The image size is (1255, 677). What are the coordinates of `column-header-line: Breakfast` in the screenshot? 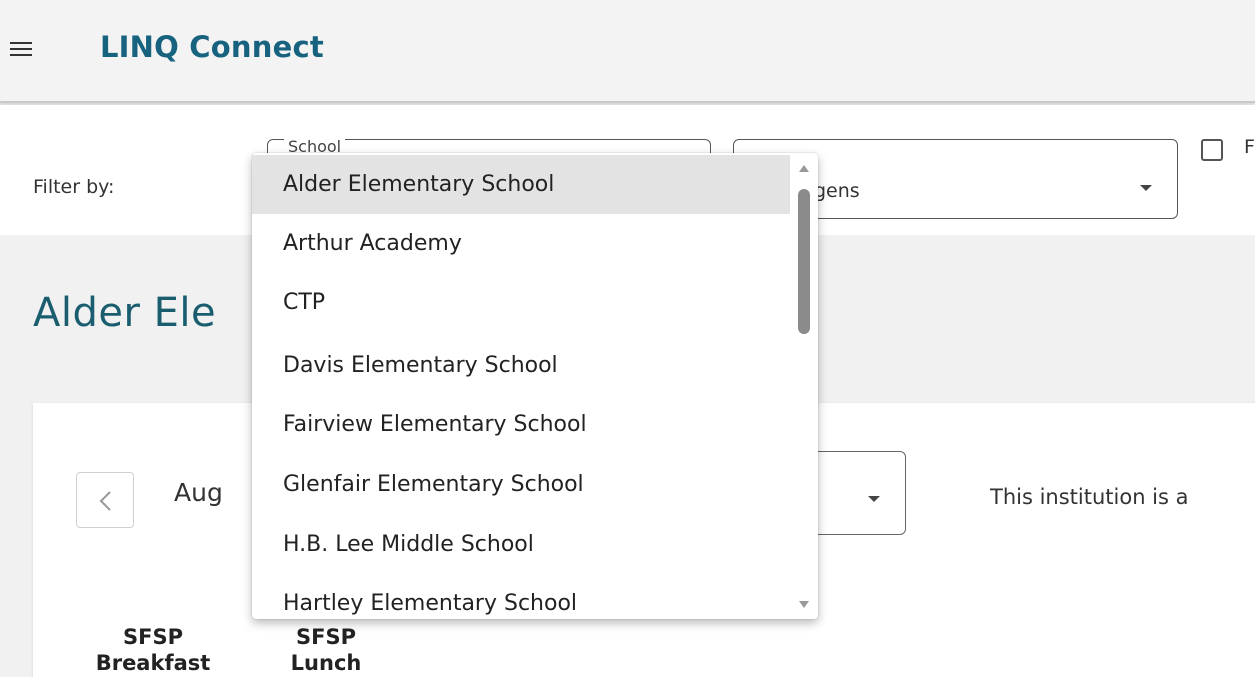 It's located at (153, 663).